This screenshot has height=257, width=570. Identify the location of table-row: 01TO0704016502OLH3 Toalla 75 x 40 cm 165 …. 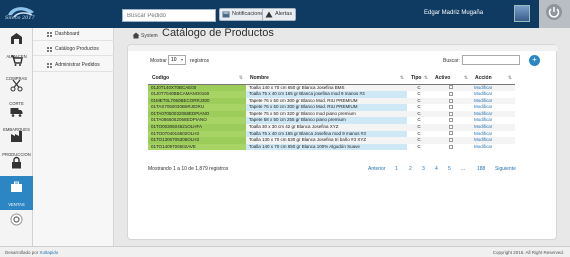
(331, 134).